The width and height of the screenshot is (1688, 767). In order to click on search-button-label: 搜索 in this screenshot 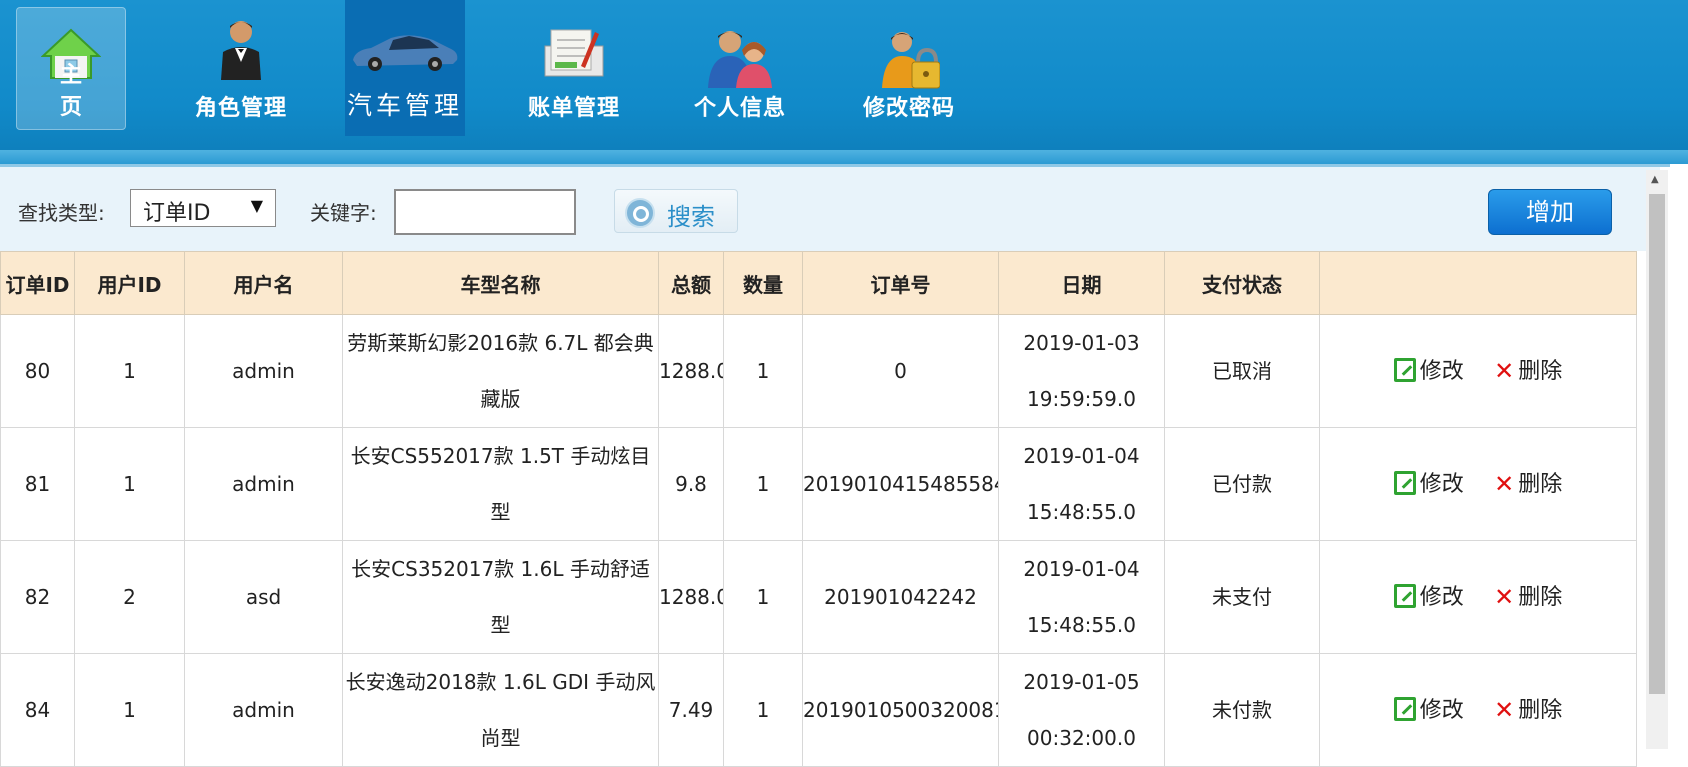, I will do `click(691, 217)`.